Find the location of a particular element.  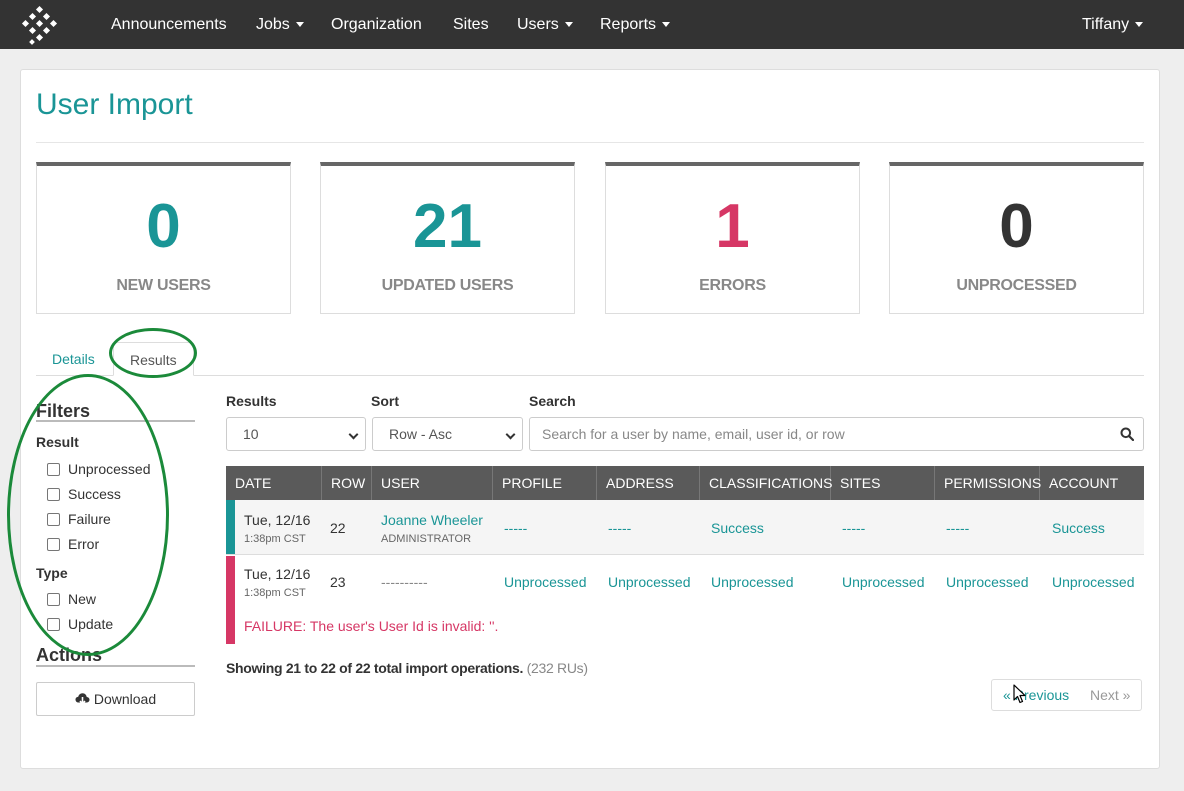

stat-value: 21 is located at coordinates (447, 226).